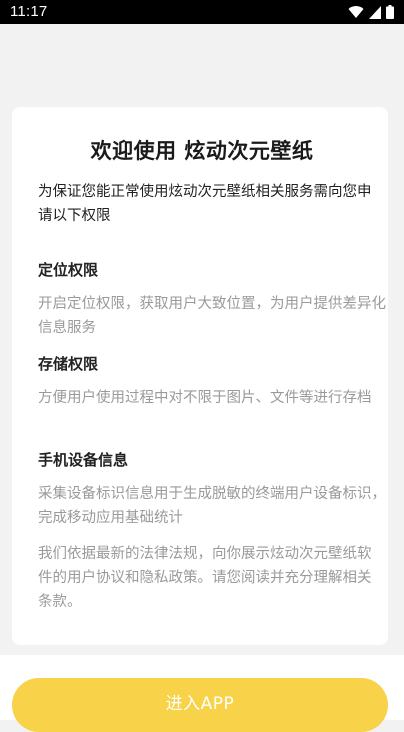 Image resolution: width=404 pixels, height=732 pixels. I want to click on enter-app-button: 进入APP, so click(200, 705).